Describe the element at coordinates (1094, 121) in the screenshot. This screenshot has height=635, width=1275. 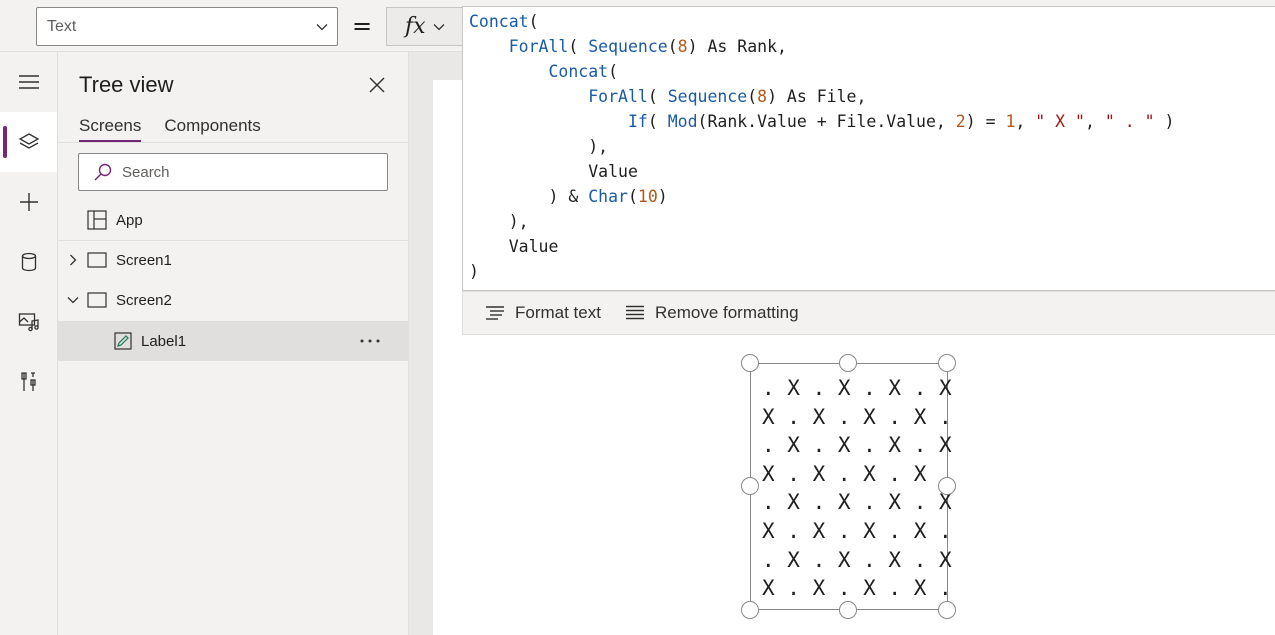
I see `code-token: ,` at that location.